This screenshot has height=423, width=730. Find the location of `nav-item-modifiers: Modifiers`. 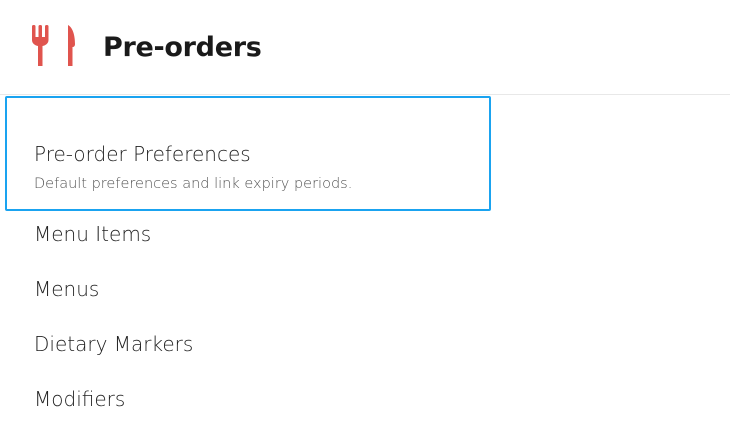

nav-item-modifiers: Modifiers is located at coordinates (79, 399).